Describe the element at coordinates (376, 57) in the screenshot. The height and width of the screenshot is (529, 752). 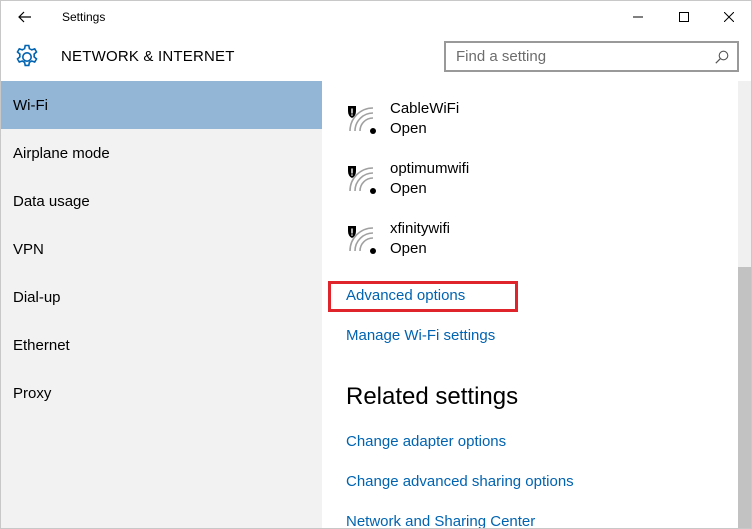
I see `page-header: NETWORK & INTERNET` at that location.